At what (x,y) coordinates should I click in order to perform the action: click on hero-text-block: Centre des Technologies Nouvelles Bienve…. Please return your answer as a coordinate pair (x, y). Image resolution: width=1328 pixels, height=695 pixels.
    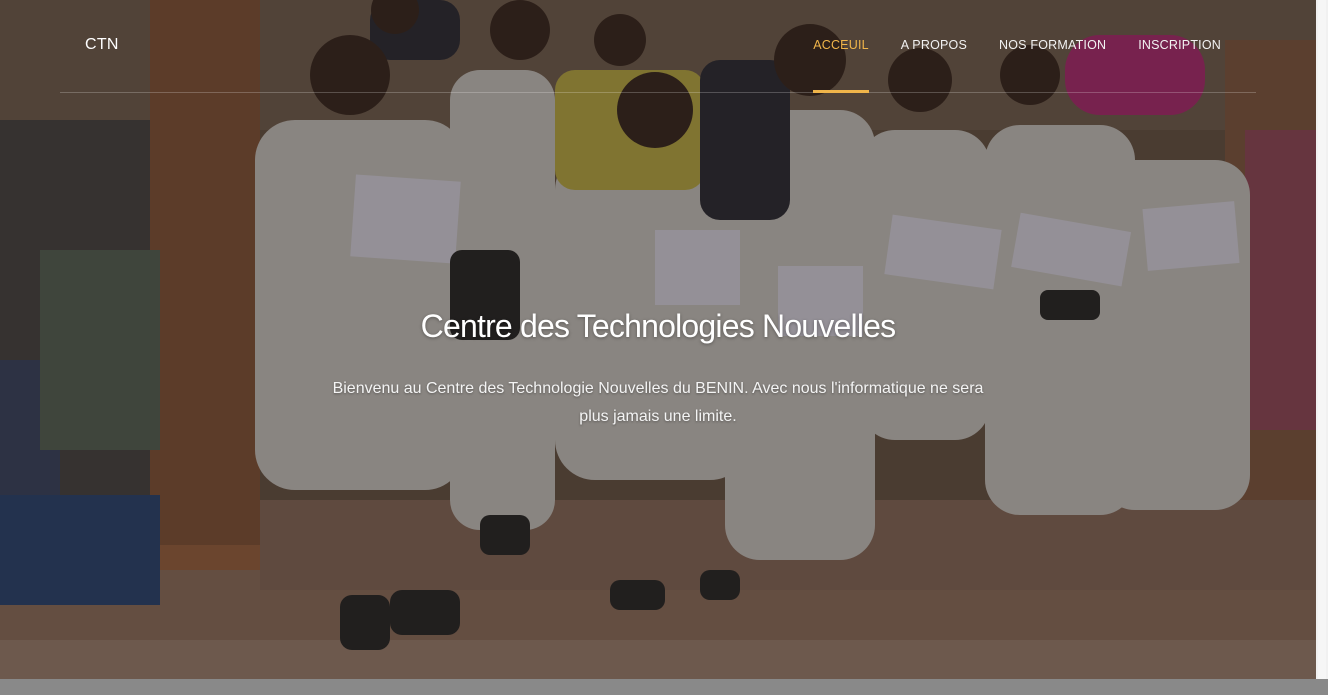
    Looking at the image, I should click on (658, 369).